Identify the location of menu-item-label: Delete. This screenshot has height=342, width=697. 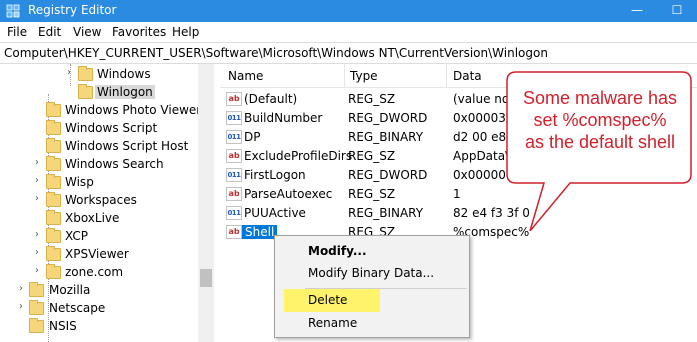
(328, 300).